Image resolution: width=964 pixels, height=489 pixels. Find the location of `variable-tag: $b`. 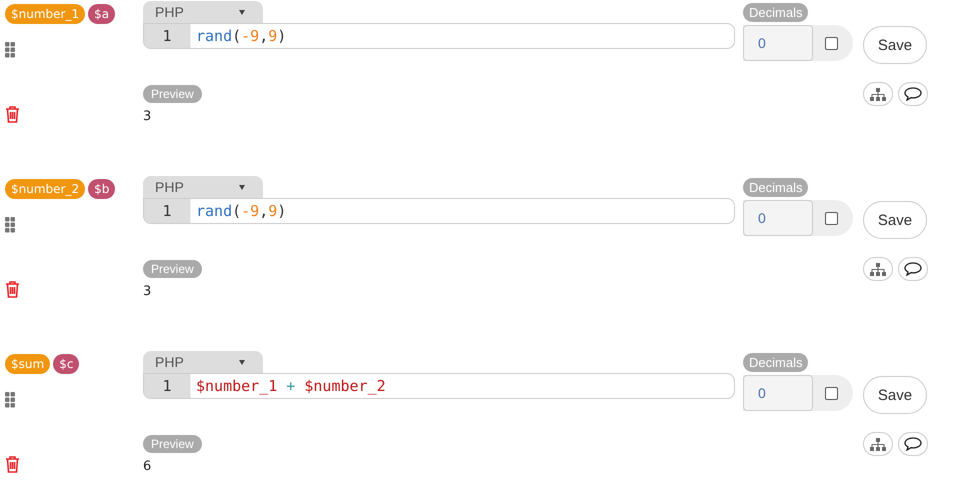

variable-tag: $b is located at coordinates (102, 189).